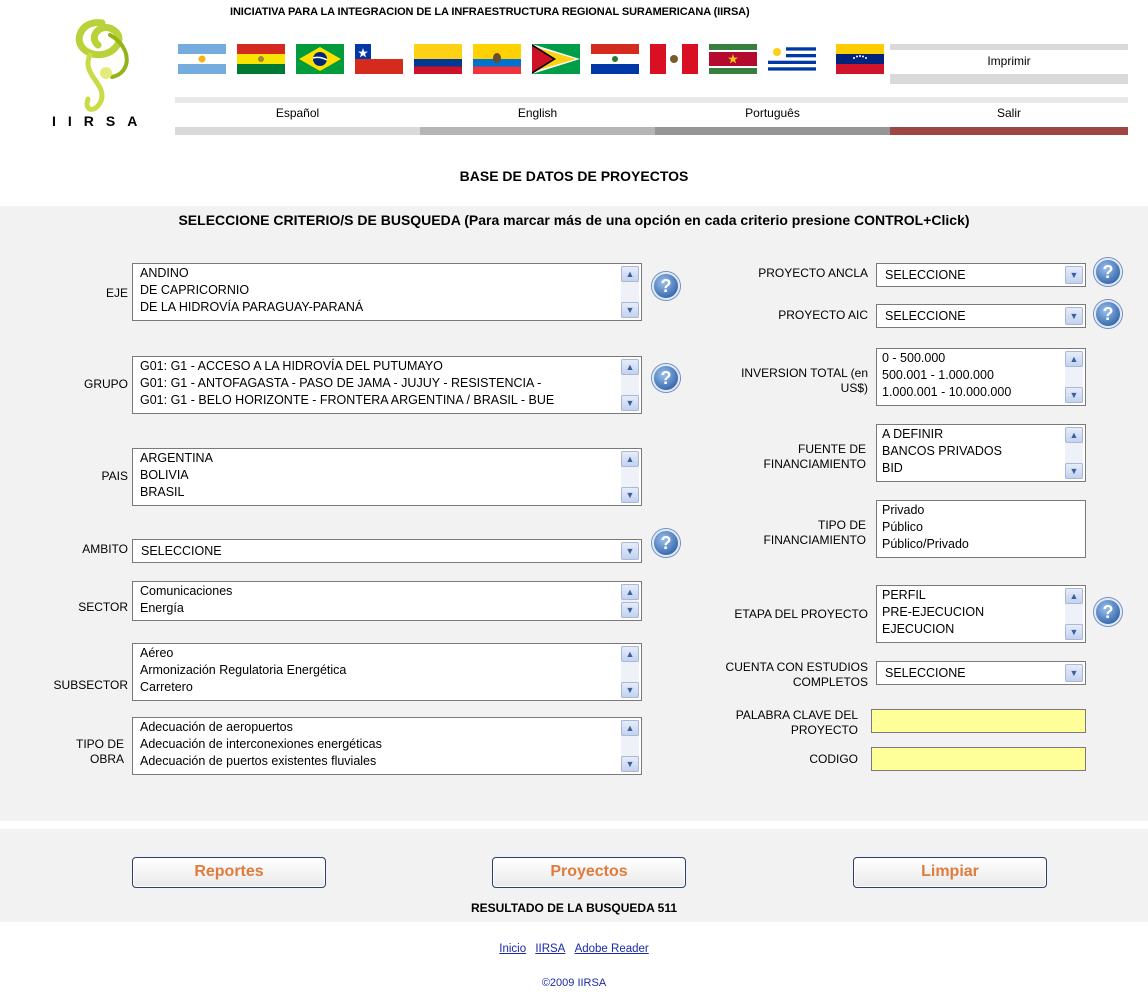  Describe the element at coordinates (387, 551) in the screenshot. I see `ambito-select: SELECCIONE ▼` at that location.